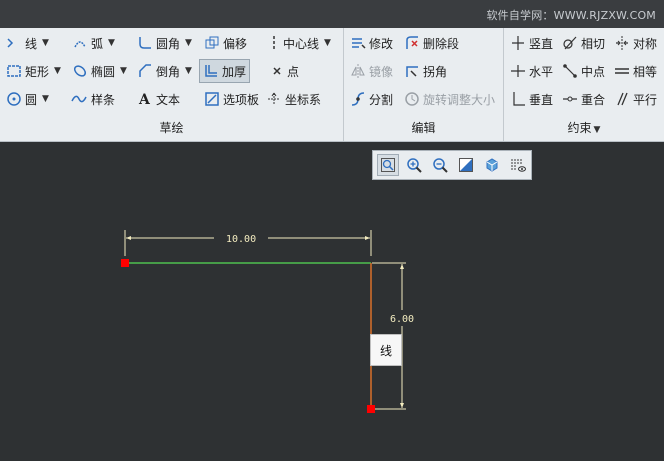  I want to click on ellipse-icon, so click(80, 71).